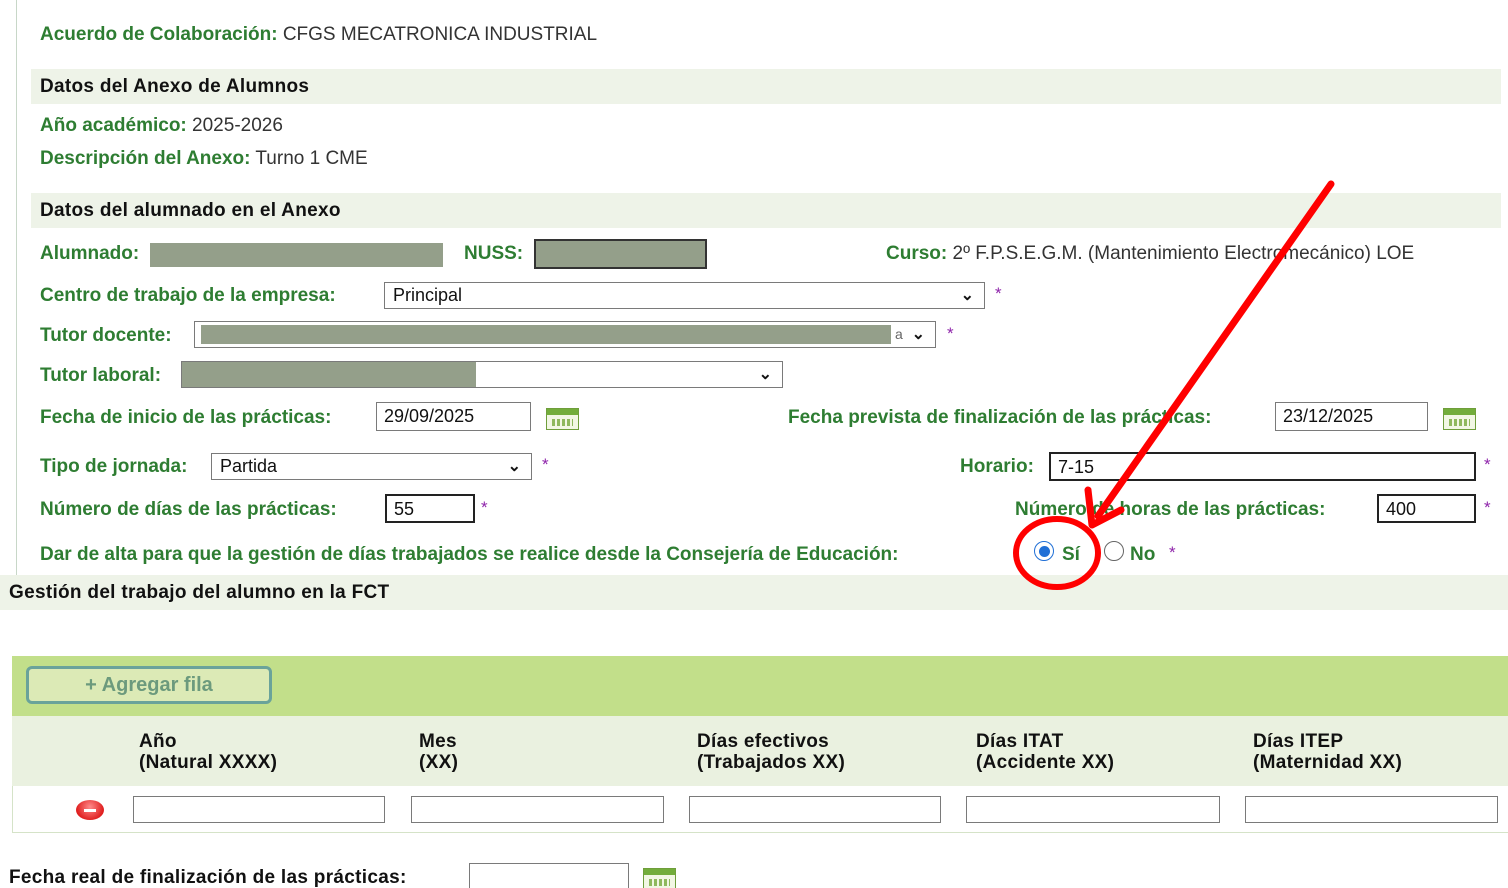 Image resolution: width=1508 pixels, height=888 pixels. Describe the element at coordinates (620, 254) in the screenshot. I see `nuss-field-redacted` at that location.